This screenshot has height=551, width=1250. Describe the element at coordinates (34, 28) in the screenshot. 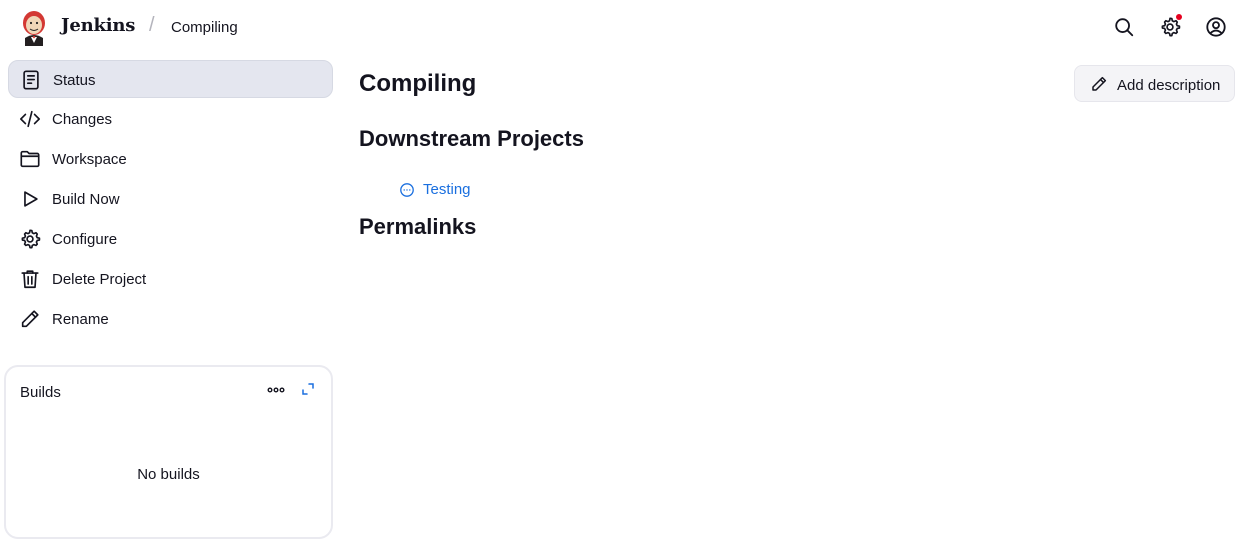

I see `jenkins-logo` at that location.